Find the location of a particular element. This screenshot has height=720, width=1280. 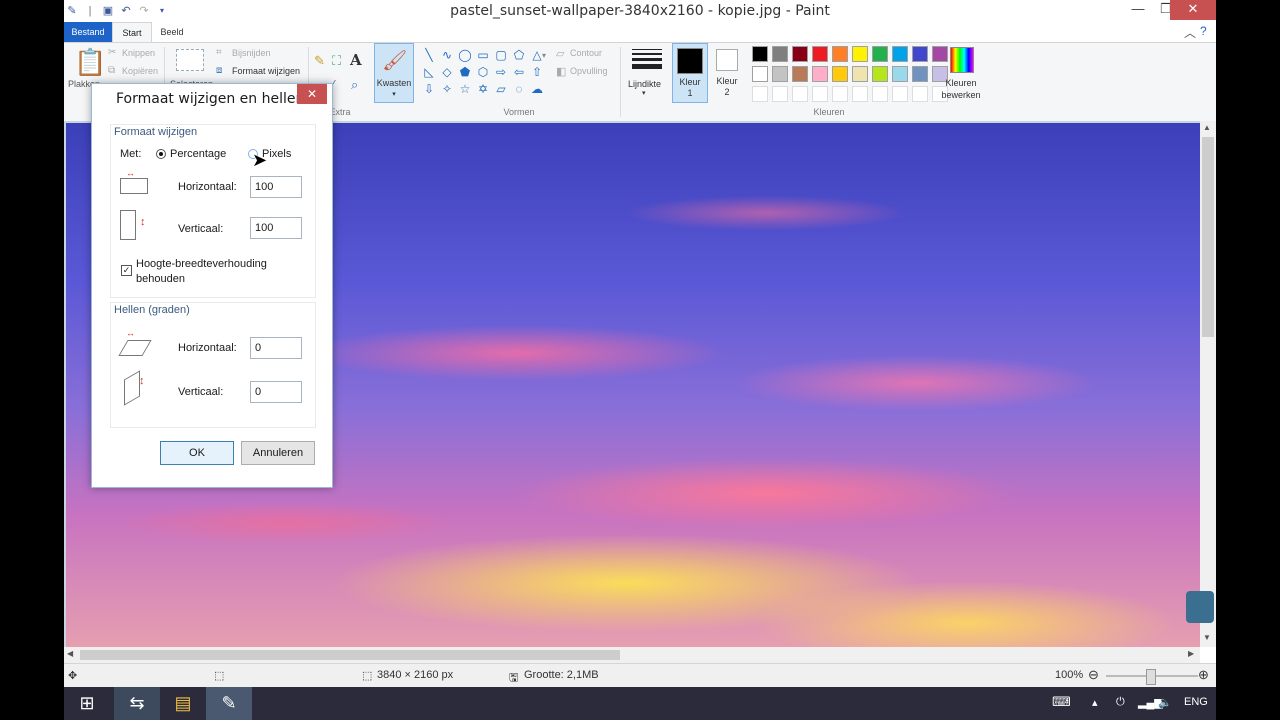

size-label: Lijndikte is located at coordinates (644, 84).